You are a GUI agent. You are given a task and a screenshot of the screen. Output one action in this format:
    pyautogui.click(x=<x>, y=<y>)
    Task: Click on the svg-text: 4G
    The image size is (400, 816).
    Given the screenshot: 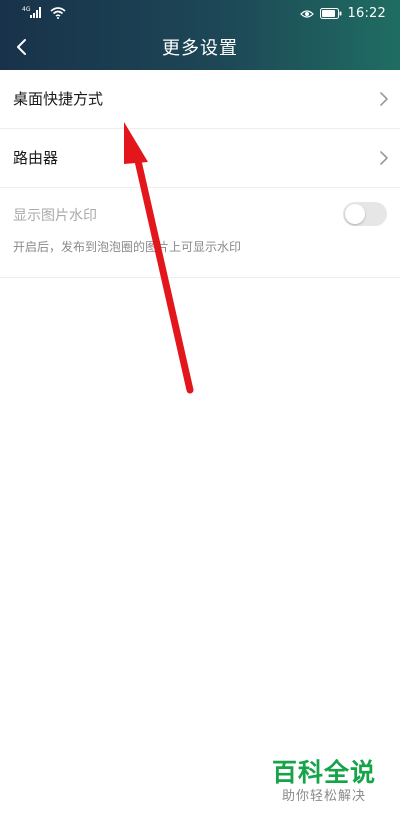 What is the action you would take?
    pyautogui.click(x=26, y=9)
    